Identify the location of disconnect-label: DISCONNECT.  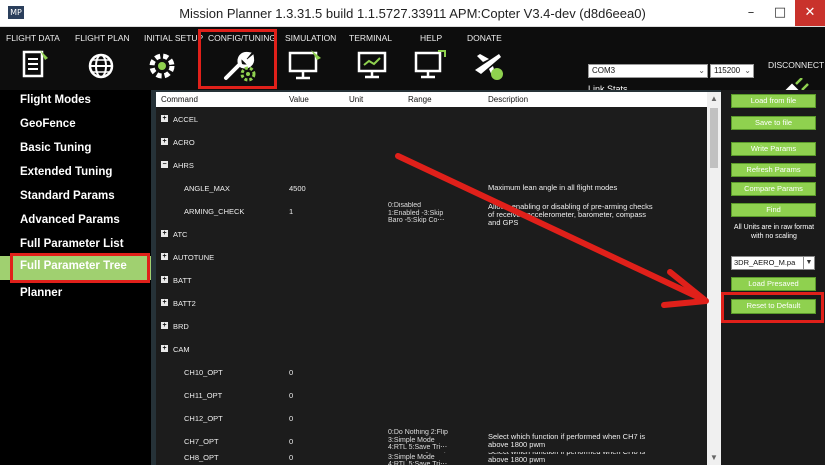
(796, 65).